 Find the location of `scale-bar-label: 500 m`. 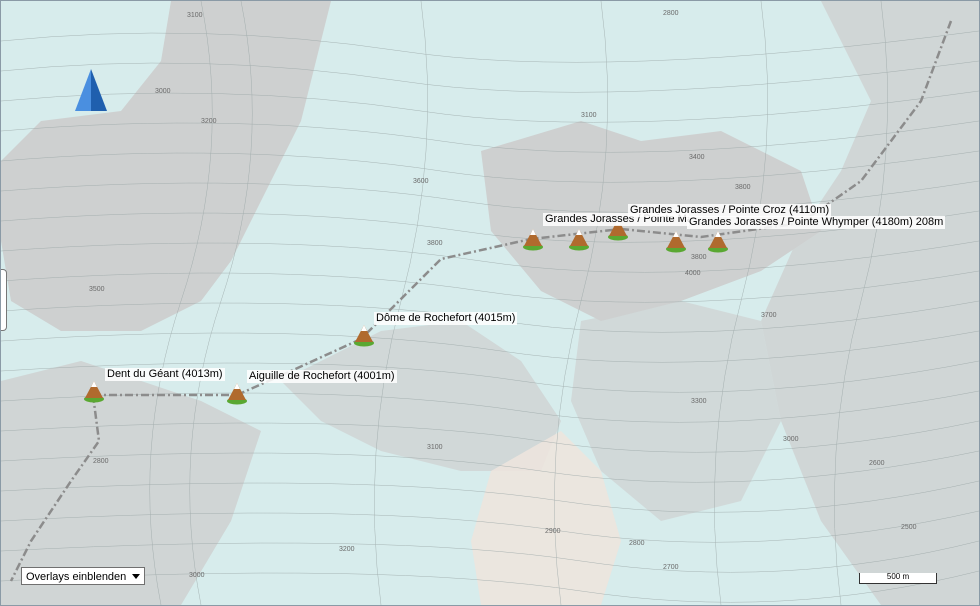

scale-bar-label: 500 m is located at coordinates (898, 576).